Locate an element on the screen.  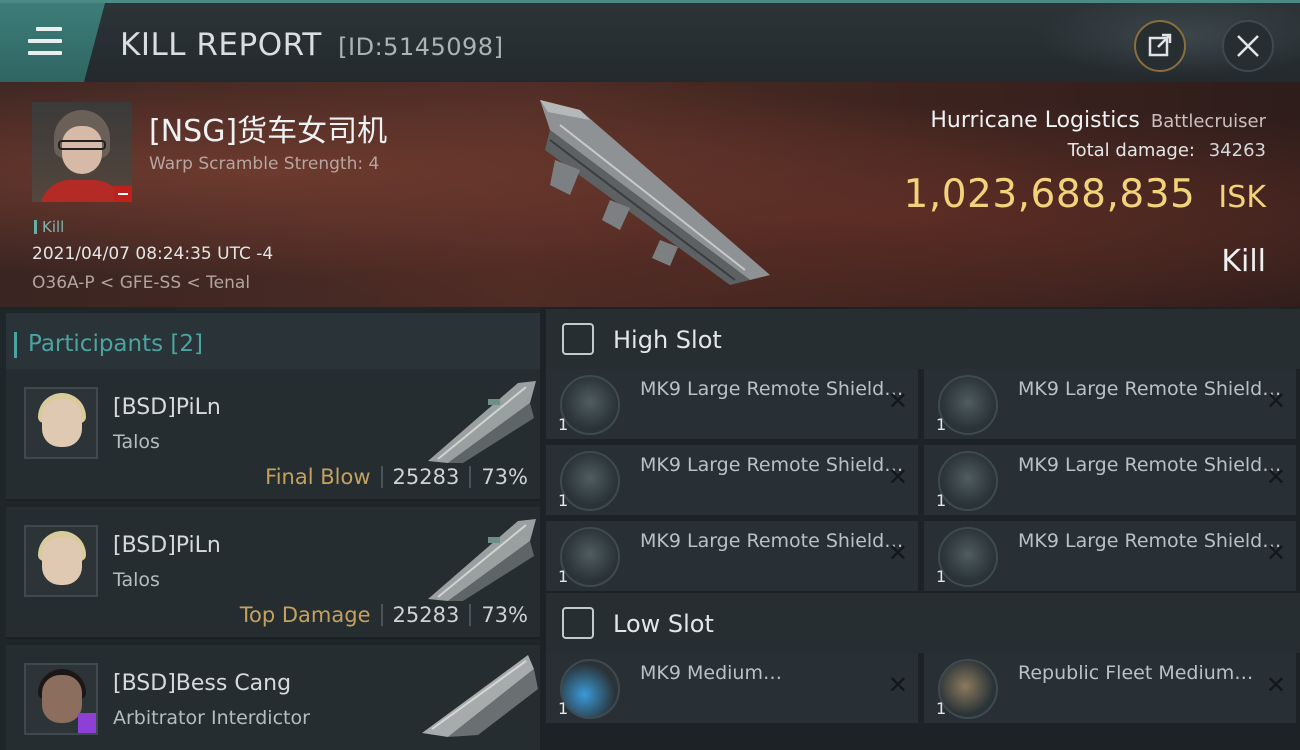
share-button is located at coordinates (1160, 46).